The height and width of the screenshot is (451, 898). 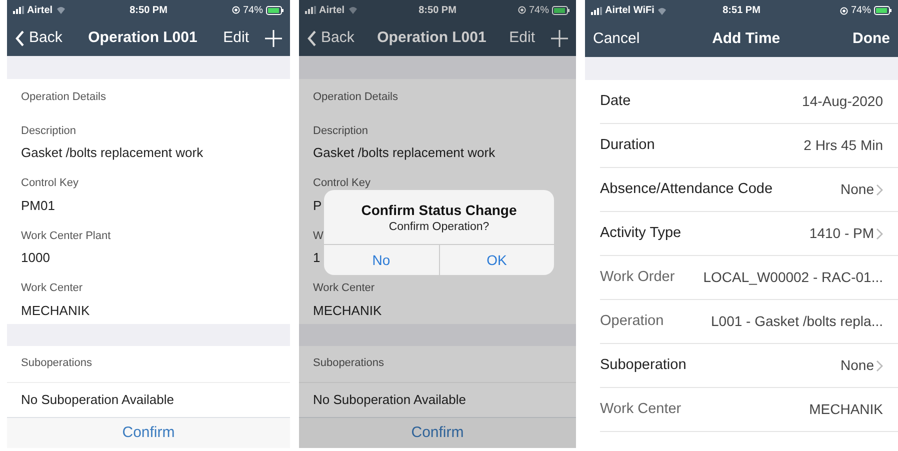 What do you see at coordinates (439, 227) in the screenshot?
I see `alert-message: Confirm Operation?` at bounding box center [439, 227].